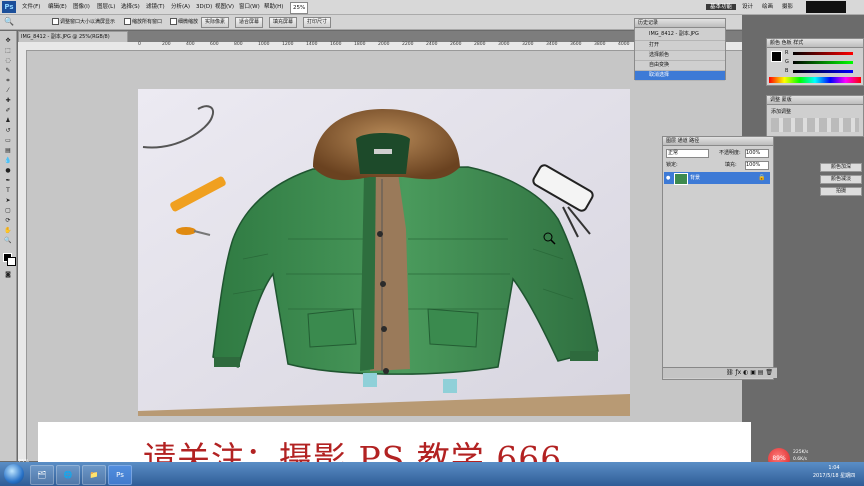 This screenshot has width=864, height=486. Describe the element at coordinates (8, 100) in the screenshot. I see `healing-brush-tool-icon: ✚` at that location.